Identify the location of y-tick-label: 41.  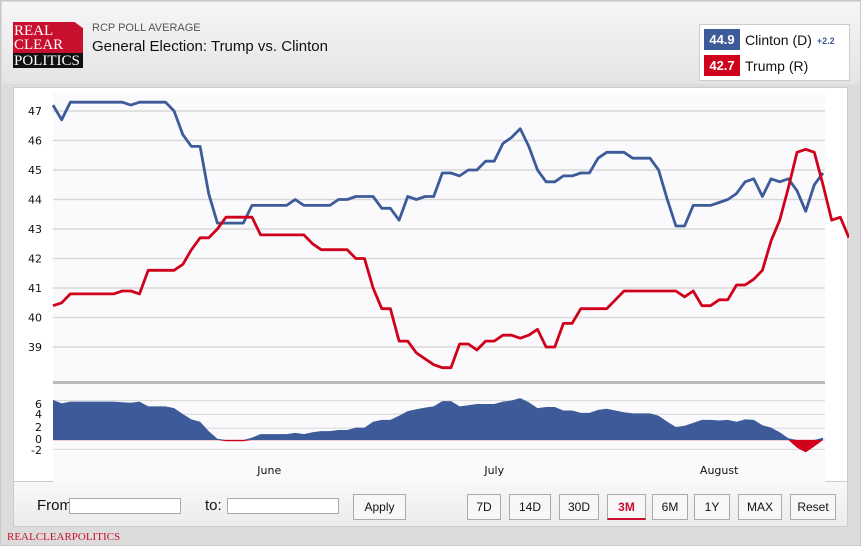
(35, 288).